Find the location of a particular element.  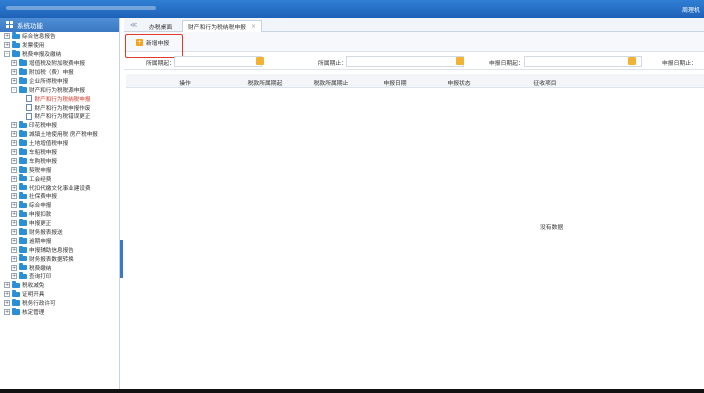

sidebar-item: + 综合申报 is located at coordinates (59, 205).